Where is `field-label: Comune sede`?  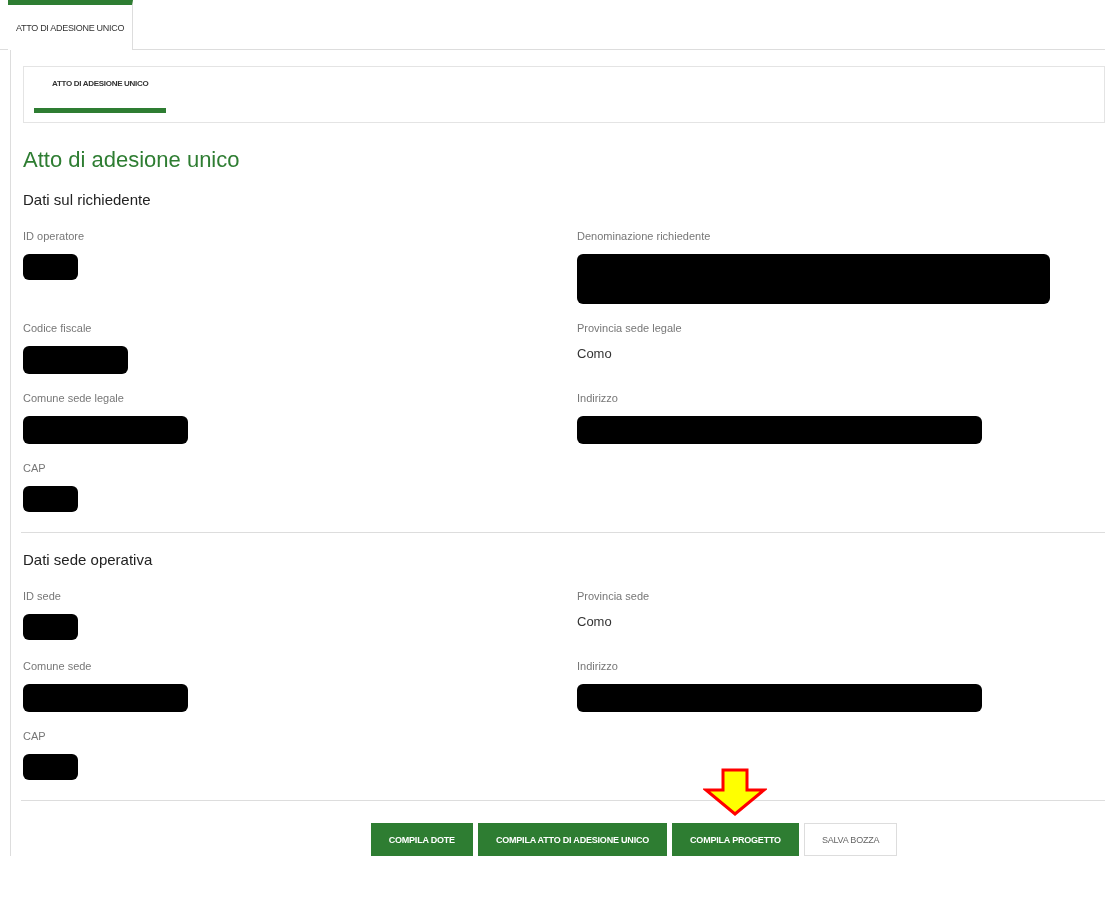
field-label: Comune sede is located at coordinates (57, 666).